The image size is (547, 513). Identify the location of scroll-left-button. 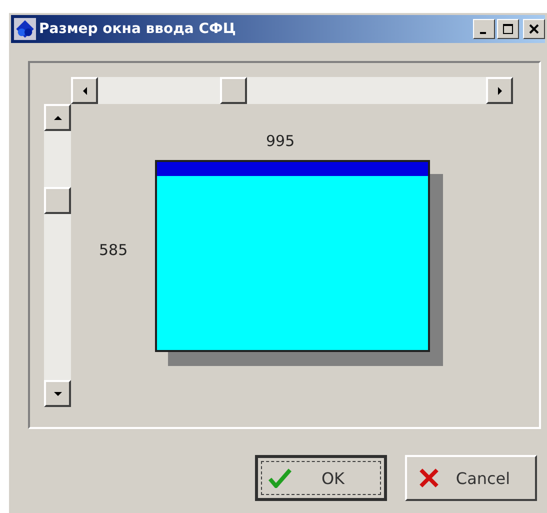
(84, 90).